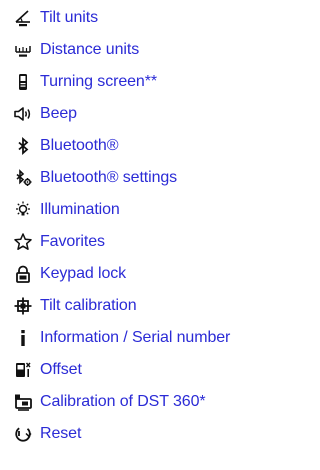  Describe the element at coordinates (123, 402) in the screenshot. I see `menu-item-label: Calibration of DST 360*` at that location.